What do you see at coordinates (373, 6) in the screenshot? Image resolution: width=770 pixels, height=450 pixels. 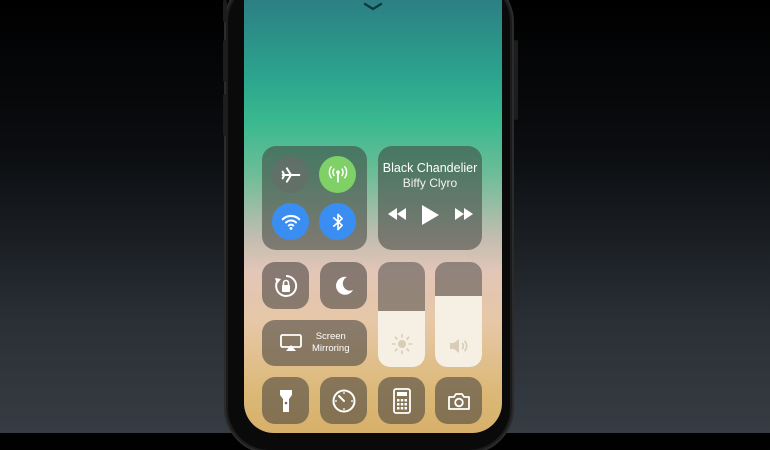 I see `chevron-down-icon` at bounding box center [373, 6].